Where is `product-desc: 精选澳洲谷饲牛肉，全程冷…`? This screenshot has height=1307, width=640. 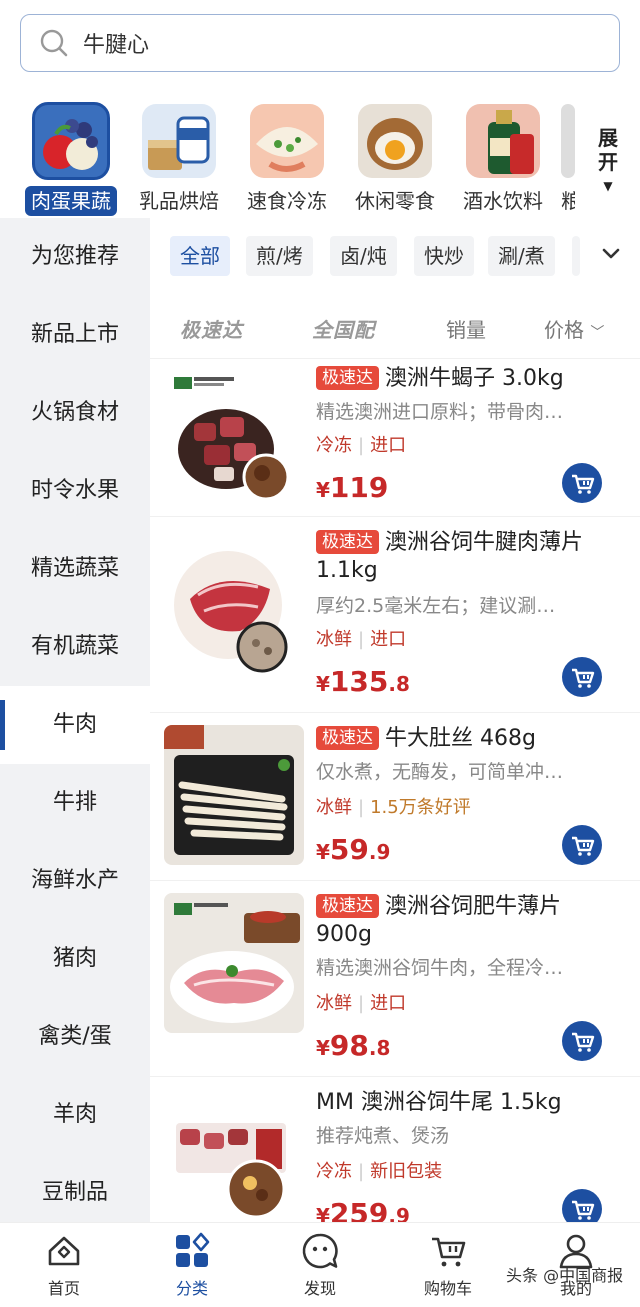
product-desc: 精选澳洲谷饲牛肉，全程冷… is located at coordinates (440, 968).